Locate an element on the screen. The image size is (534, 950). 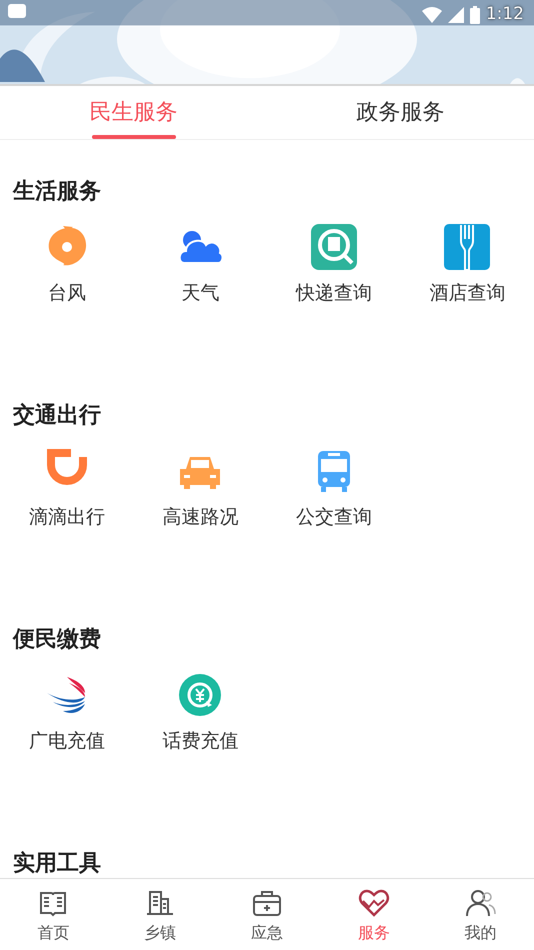
service-item: 台风 is located at coordinates (67, 265).